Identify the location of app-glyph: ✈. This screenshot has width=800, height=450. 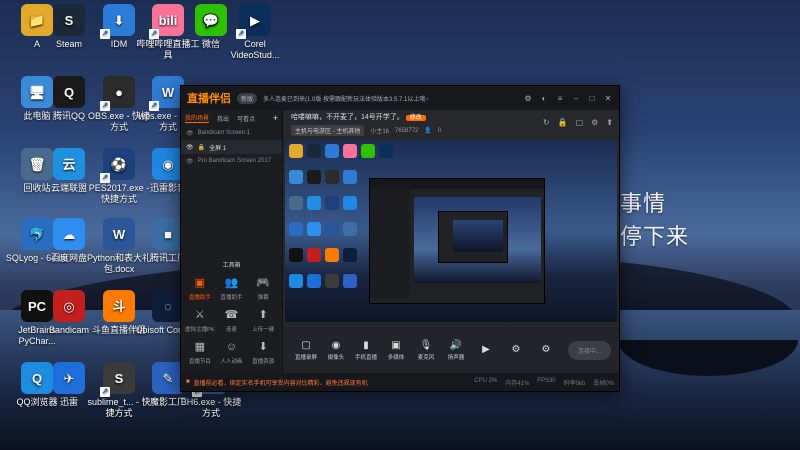
(69, 378).